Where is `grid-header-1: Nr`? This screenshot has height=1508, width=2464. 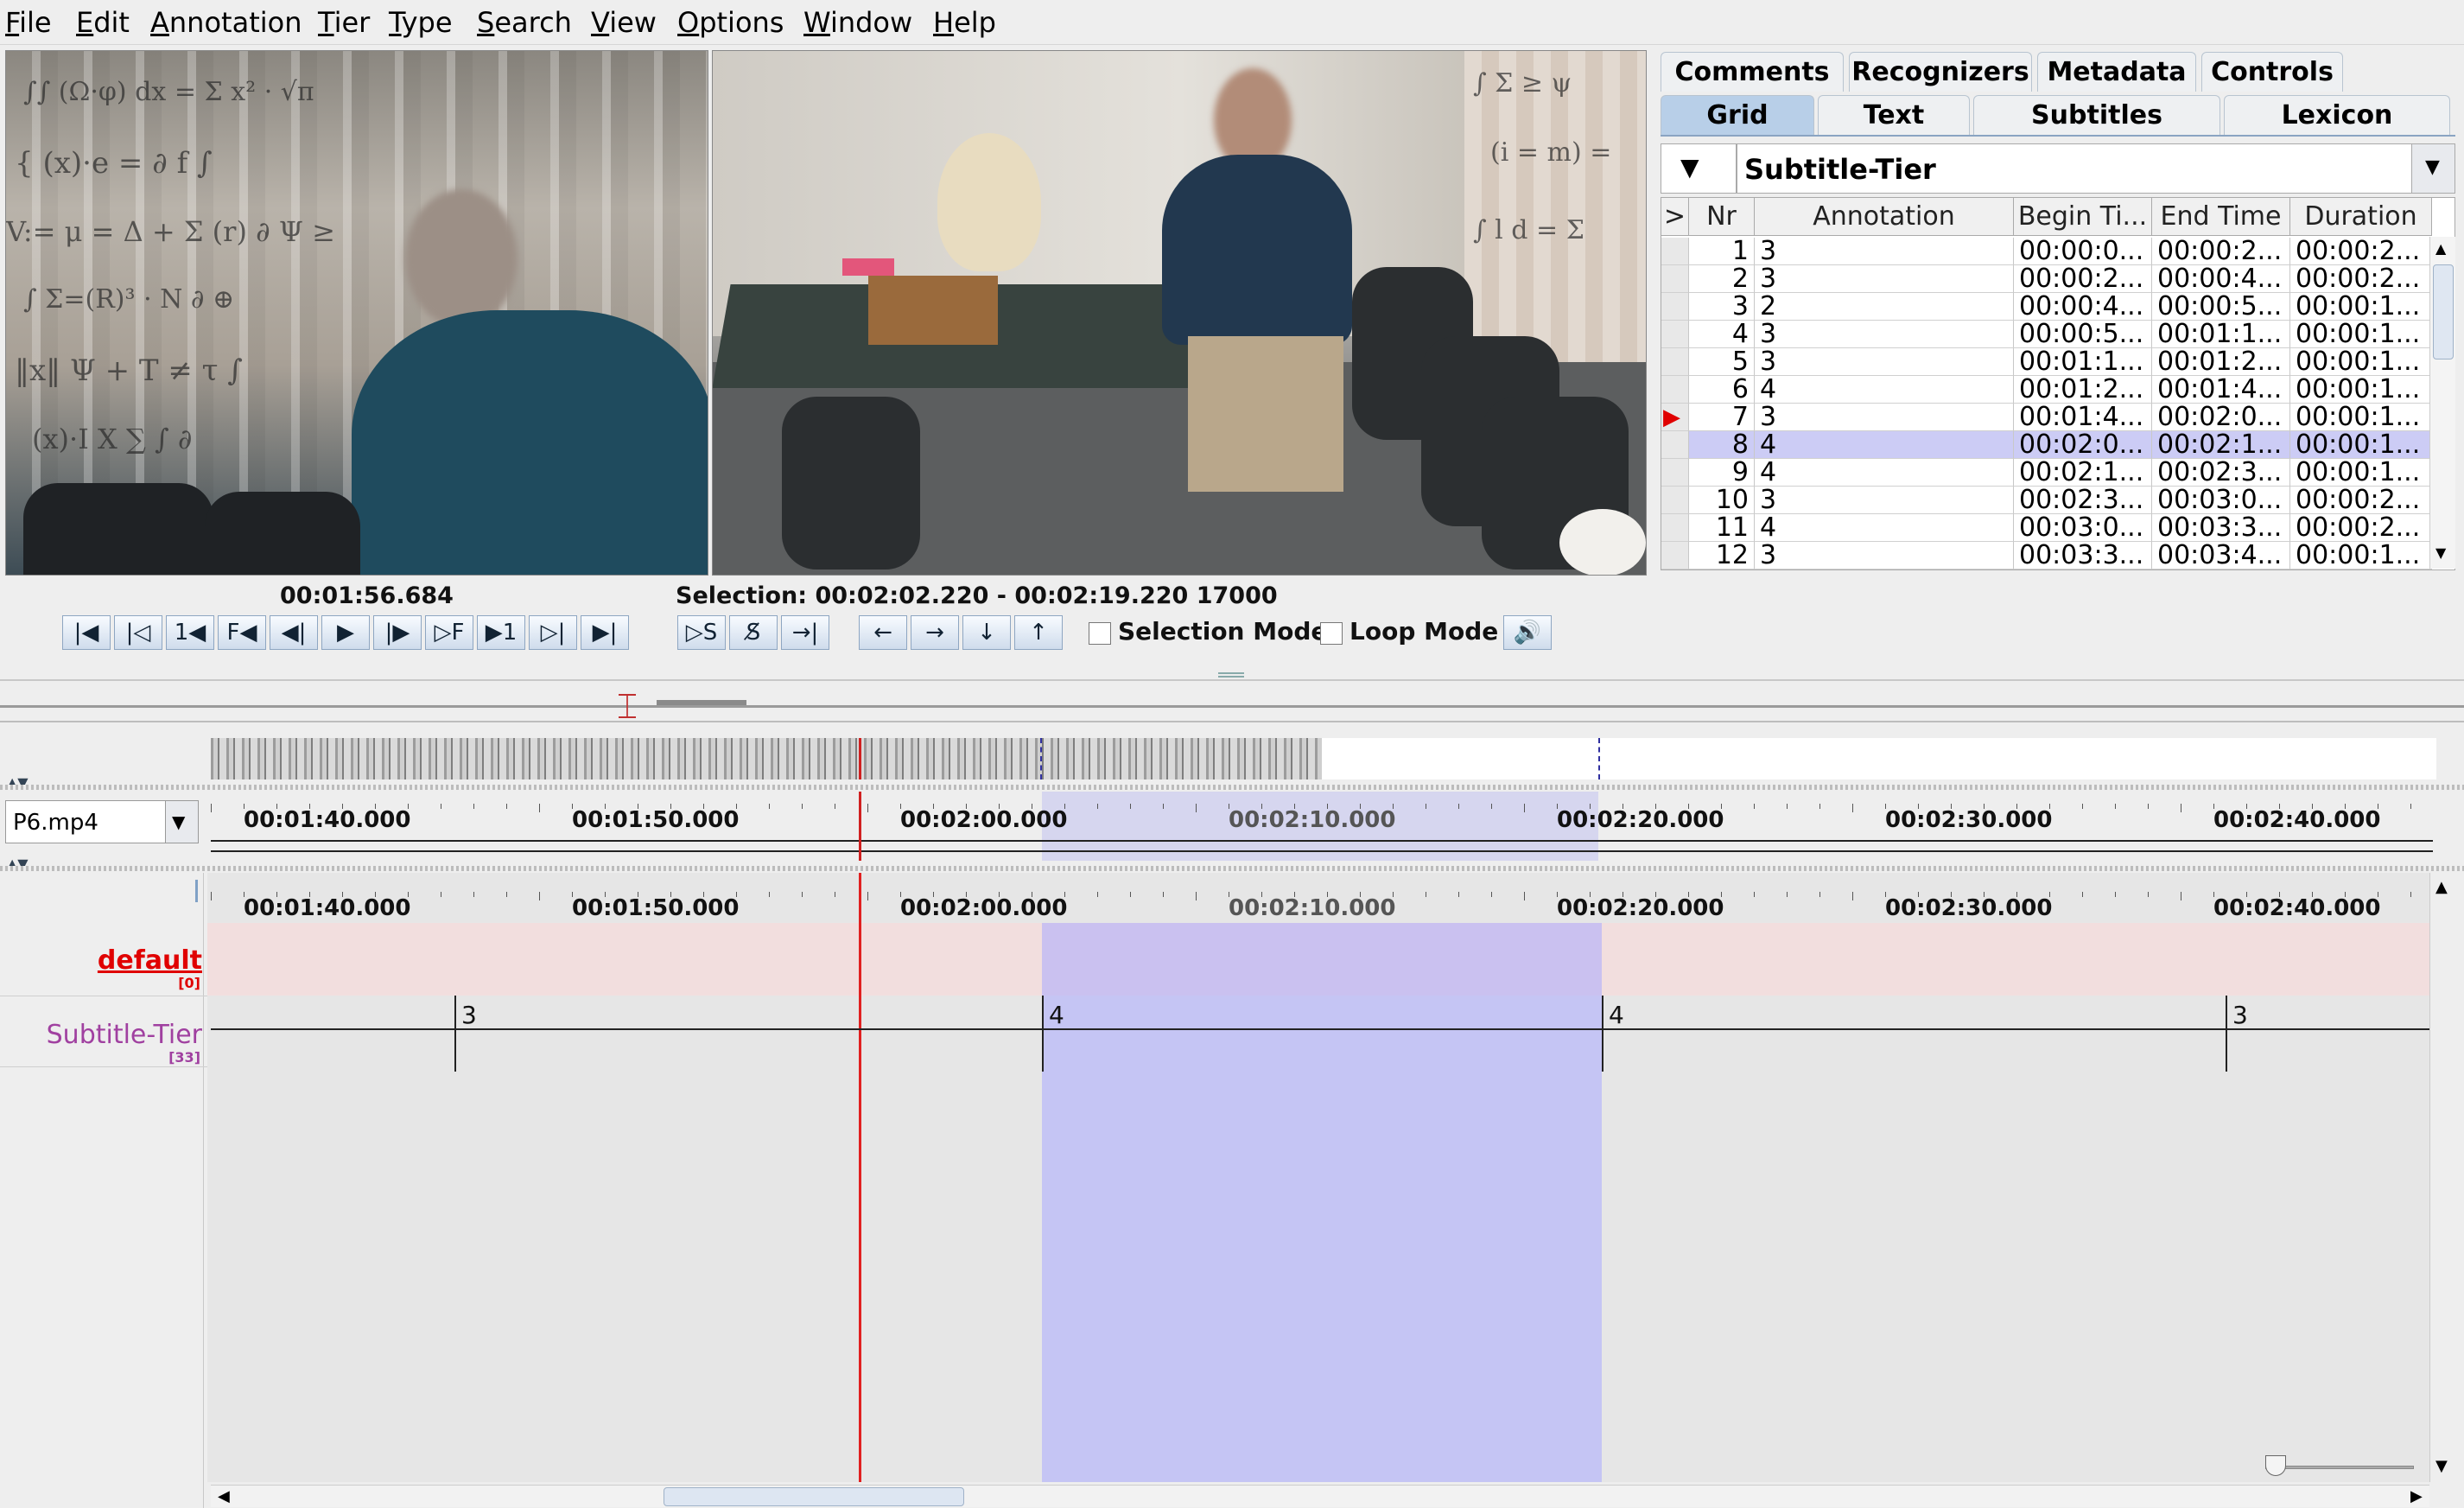
grid-header-1: Nr is located at coordinates (1722, 217).